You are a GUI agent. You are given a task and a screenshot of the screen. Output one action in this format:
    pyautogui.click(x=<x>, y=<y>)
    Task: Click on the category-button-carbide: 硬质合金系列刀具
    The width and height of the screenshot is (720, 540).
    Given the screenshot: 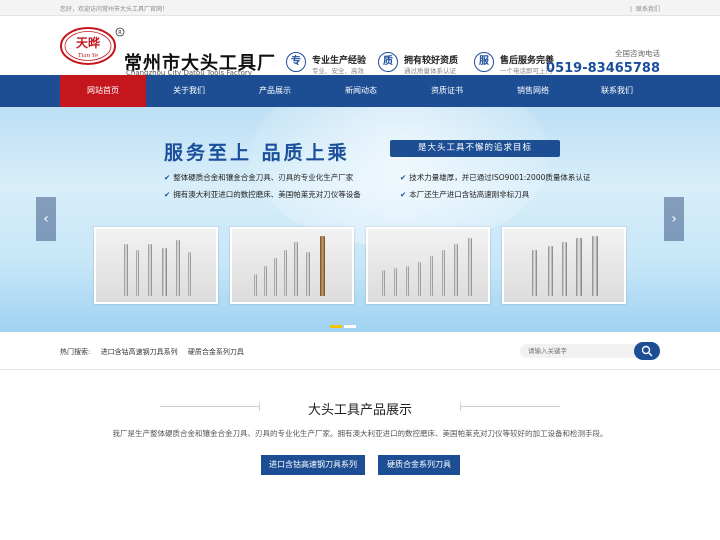 What is the action you would take?
    pyautogui.click(x=419, y=465)
    